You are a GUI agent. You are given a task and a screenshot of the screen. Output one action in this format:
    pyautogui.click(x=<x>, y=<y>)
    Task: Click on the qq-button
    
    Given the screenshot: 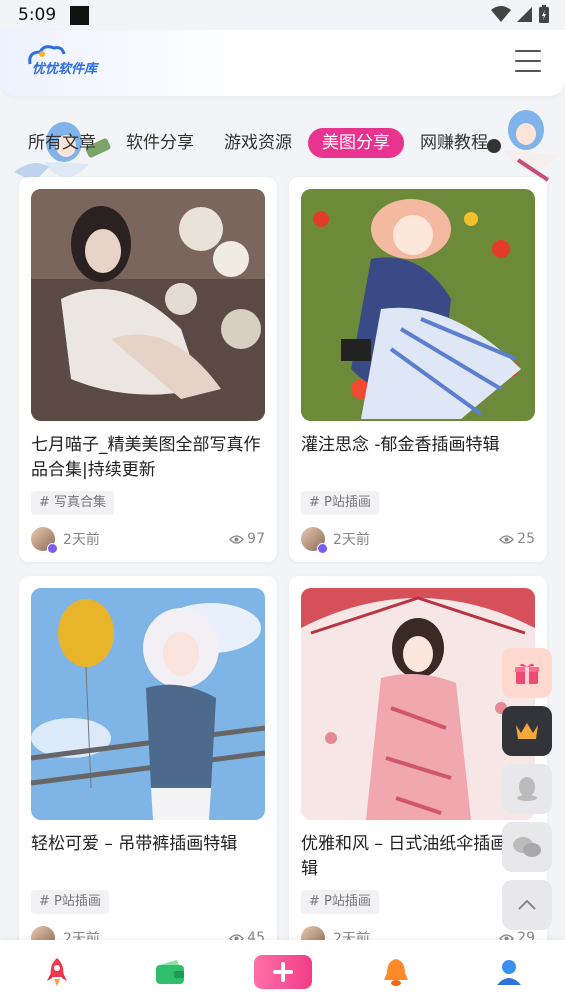 What is the action you would take?
    pyautogui.click(x=527, y=789)
    